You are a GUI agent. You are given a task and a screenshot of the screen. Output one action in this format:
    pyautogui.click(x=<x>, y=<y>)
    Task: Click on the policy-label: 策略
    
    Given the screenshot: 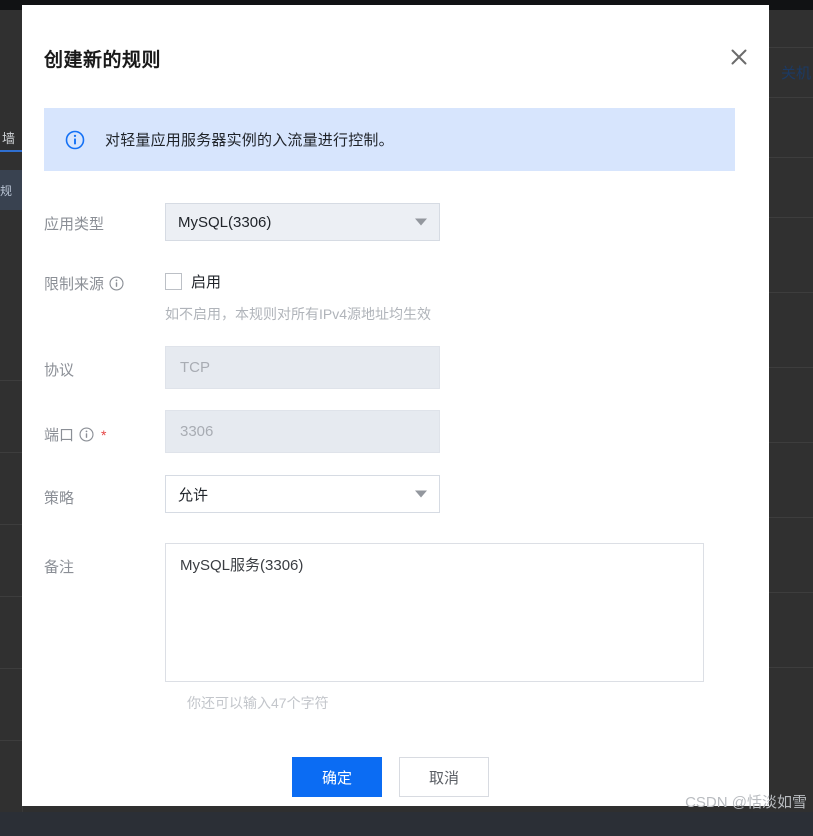 What is the action you would take?
    pyautogui.click(x=59, y=498)
    